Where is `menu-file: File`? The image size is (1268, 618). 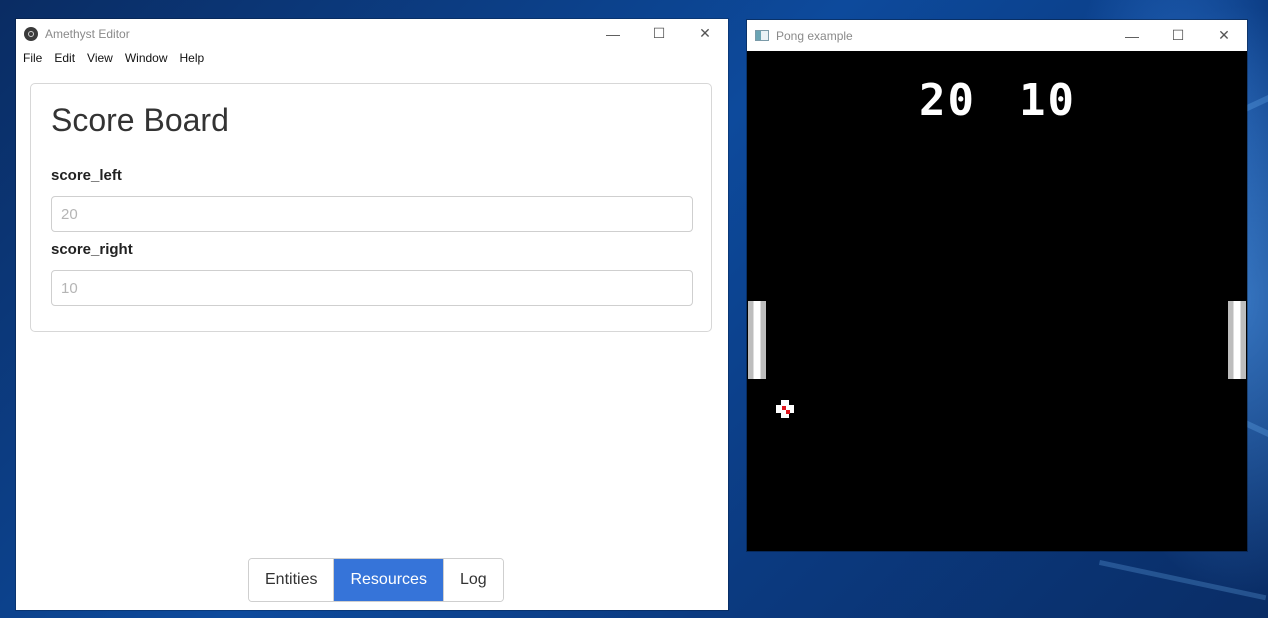 menu-file: File is located at coordinates (35, 58).